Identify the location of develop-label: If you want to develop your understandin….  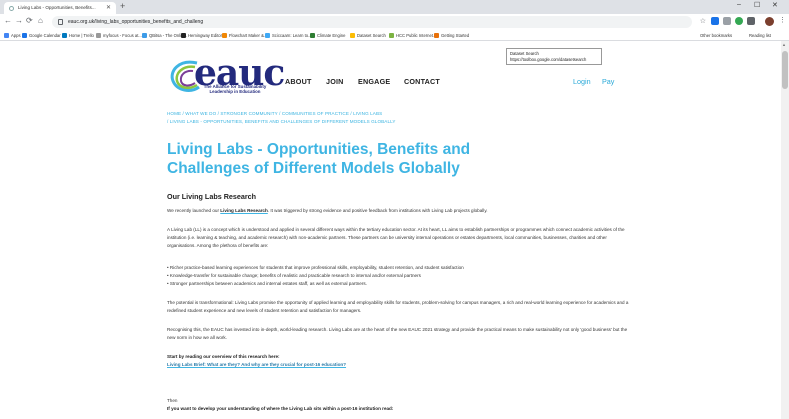
(280, 408).